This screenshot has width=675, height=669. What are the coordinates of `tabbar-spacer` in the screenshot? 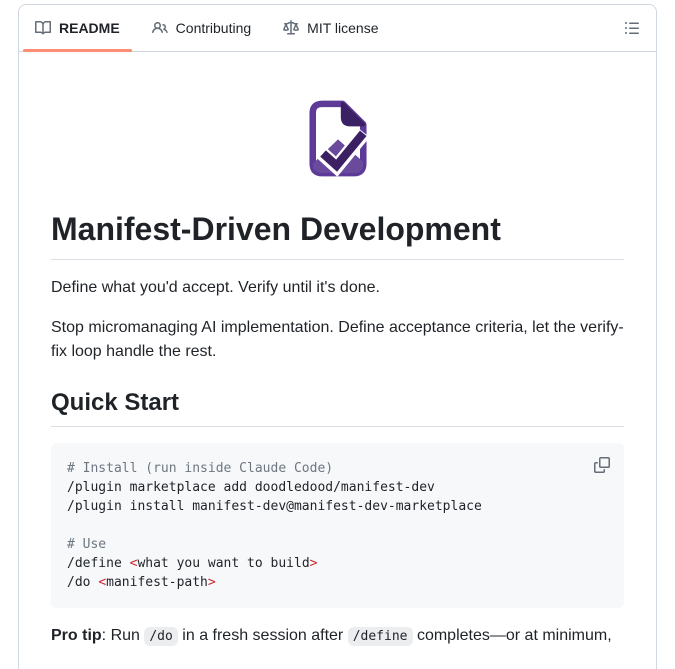 It's located at (508, 28).